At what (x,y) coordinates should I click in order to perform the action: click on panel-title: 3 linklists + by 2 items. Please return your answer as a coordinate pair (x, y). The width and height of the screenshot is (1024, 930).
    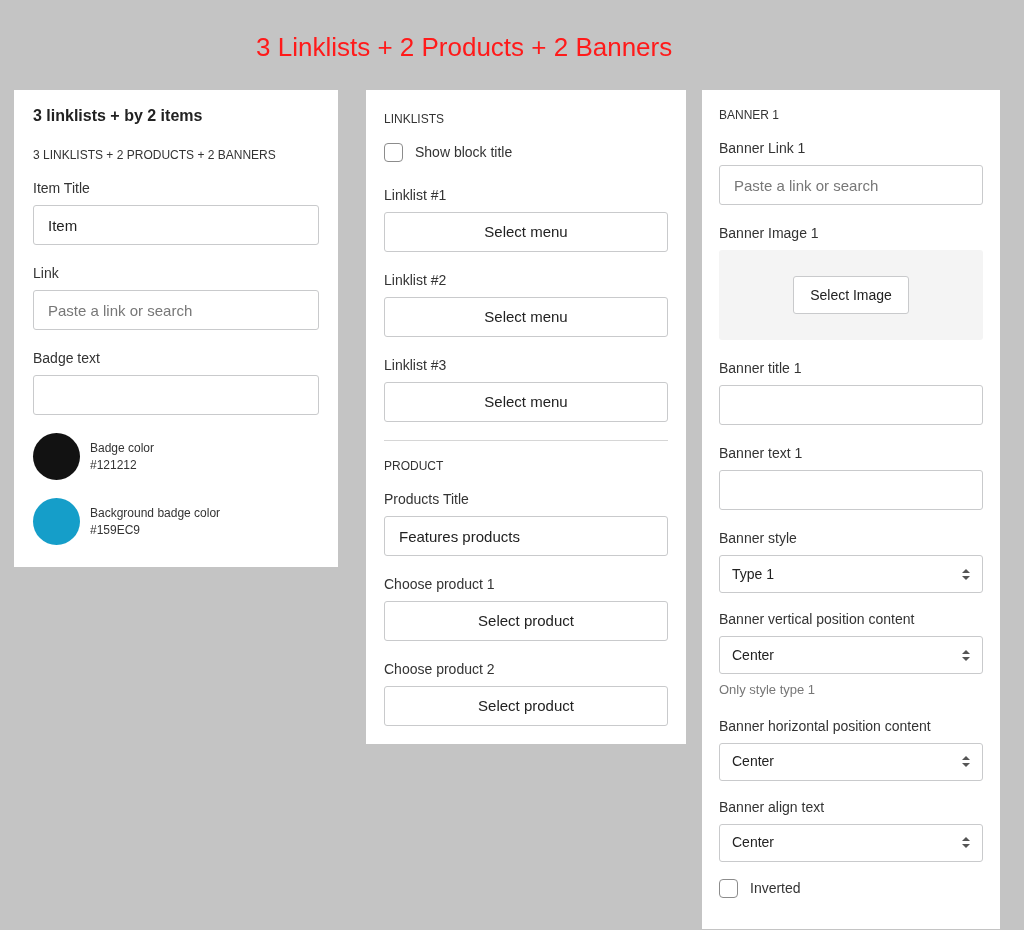
    Looking at the image, I should click on (118, 116).